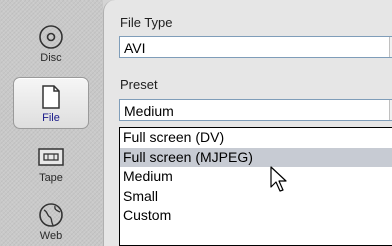  Describe the element at coordinates (139, 84) in the screenshot. I see `preset-label: Preset` at that location.